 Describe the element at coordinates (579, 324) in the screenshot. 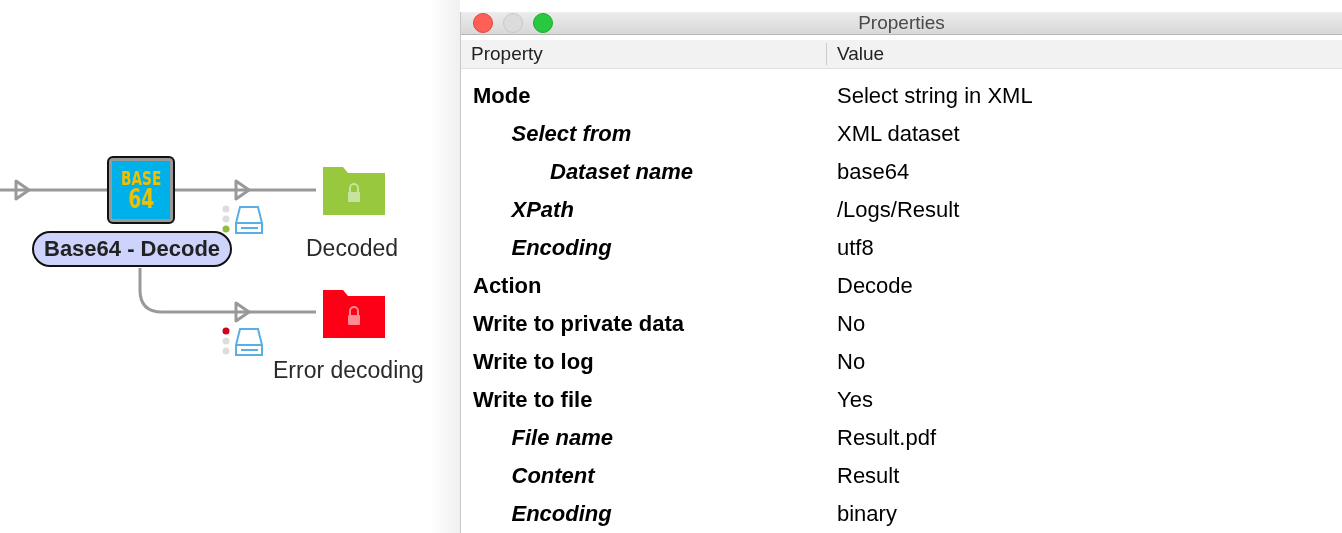

I see `property-name: Write to private data` at that location.